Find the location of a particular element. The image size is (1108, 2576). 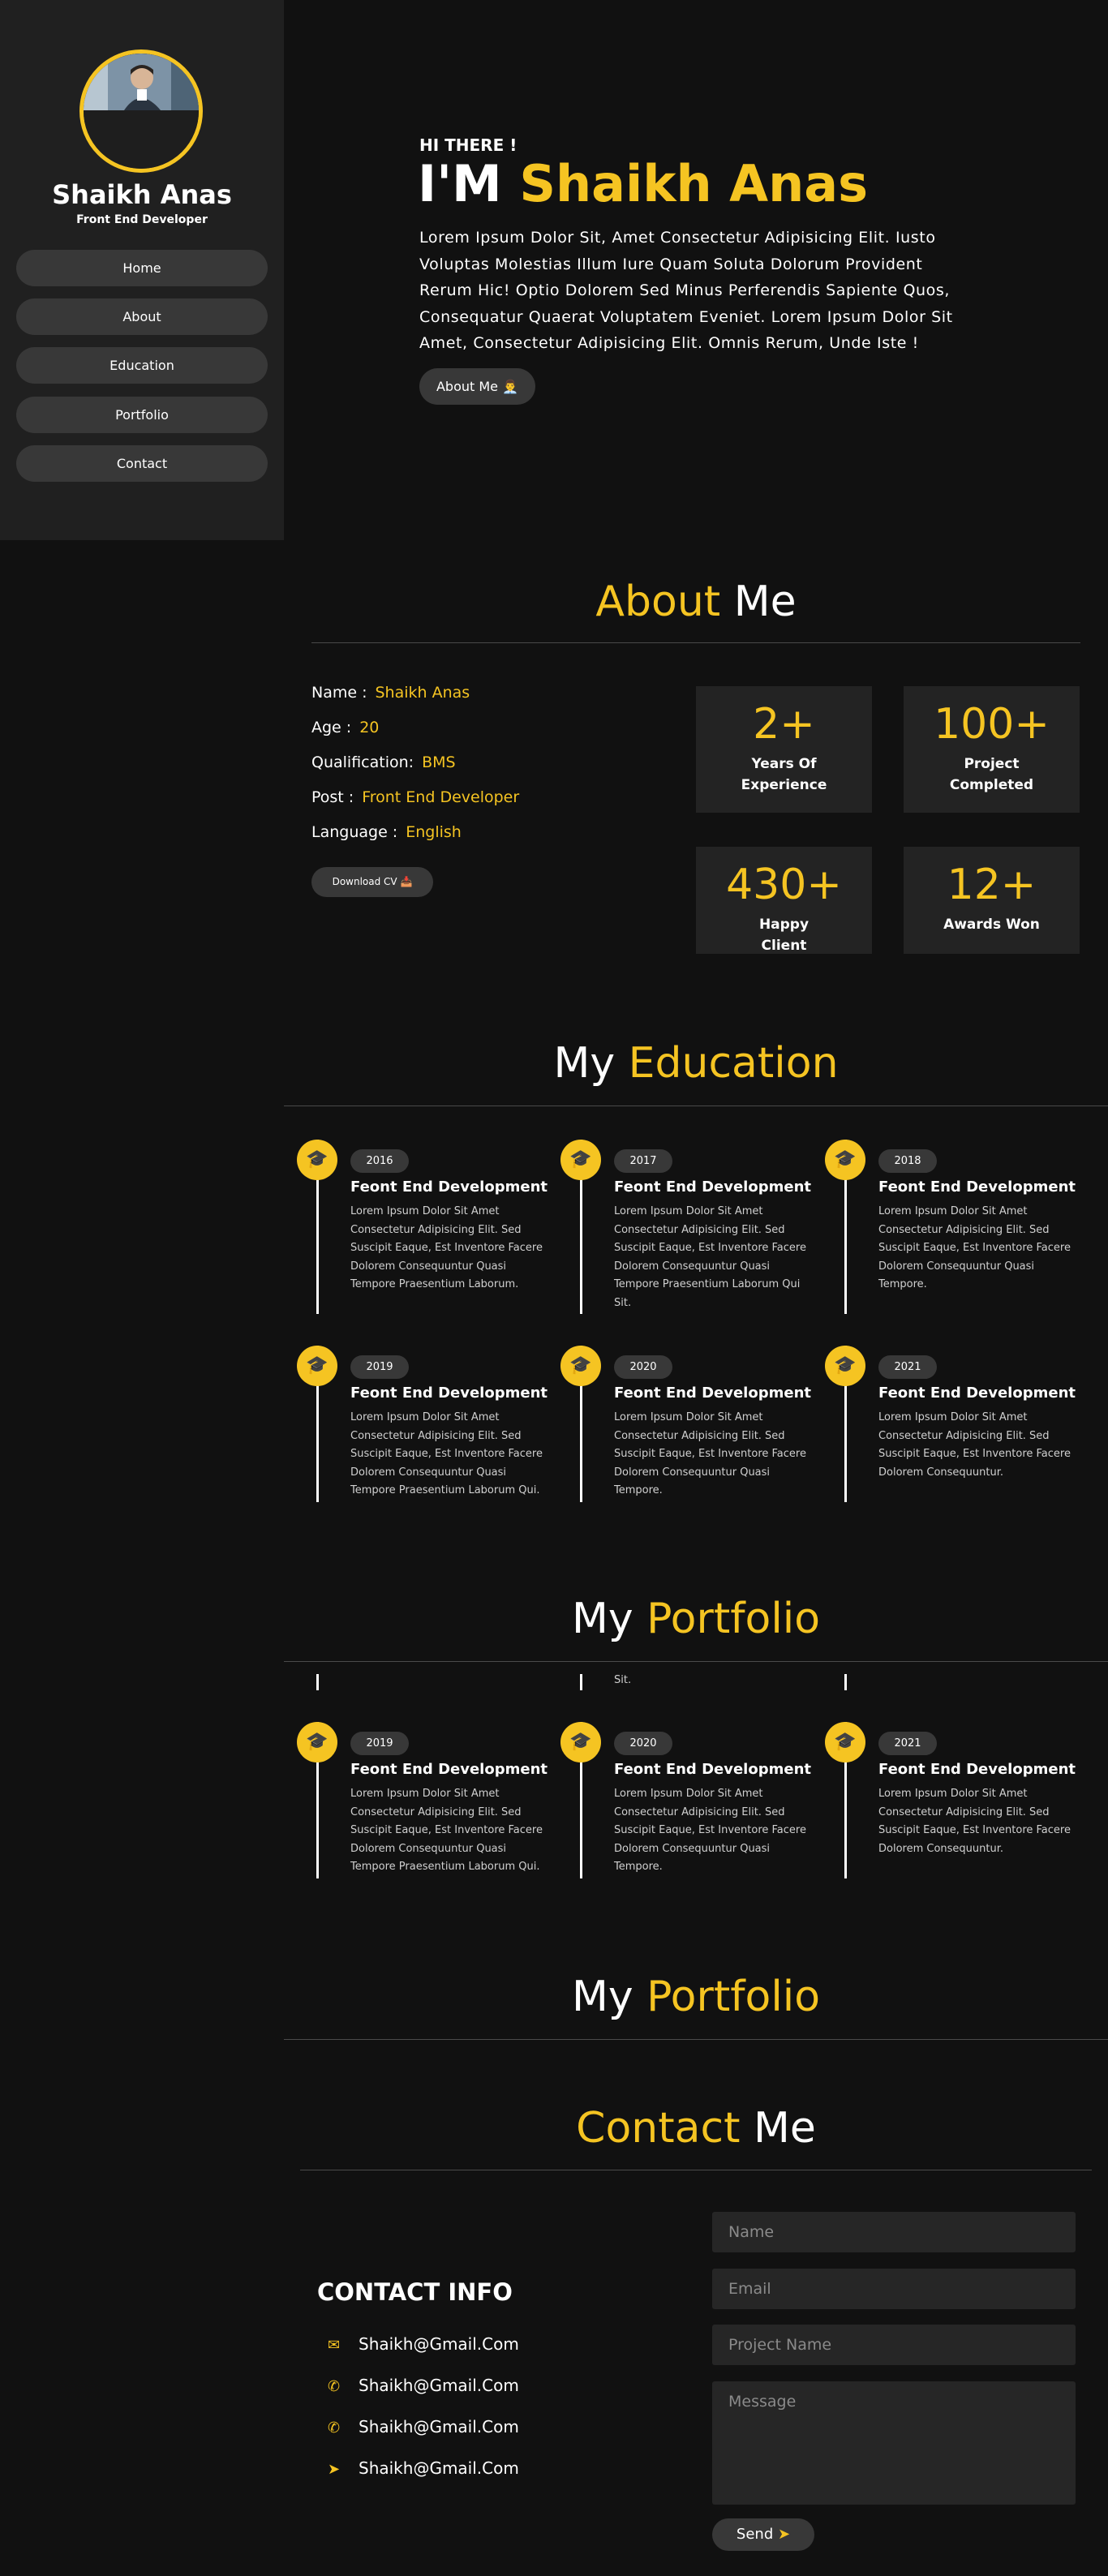

avatar is located at coordinates (141, 111).